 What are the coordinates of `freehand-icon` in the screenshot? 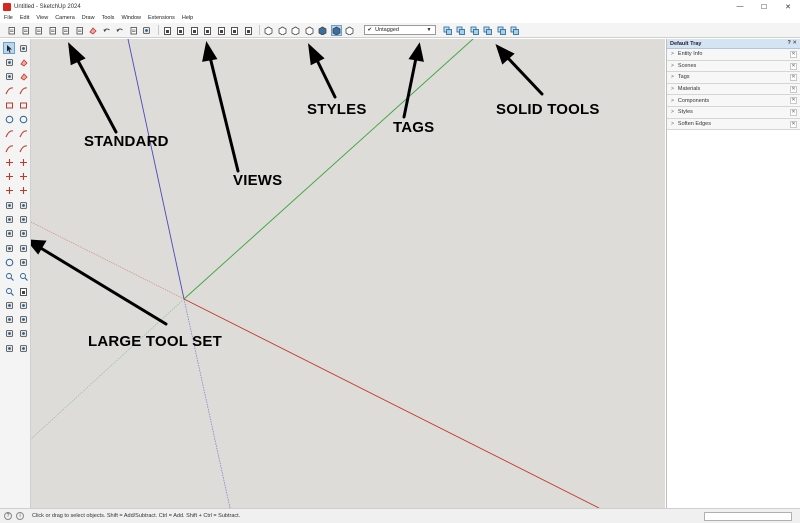 It's located at (23, 91).